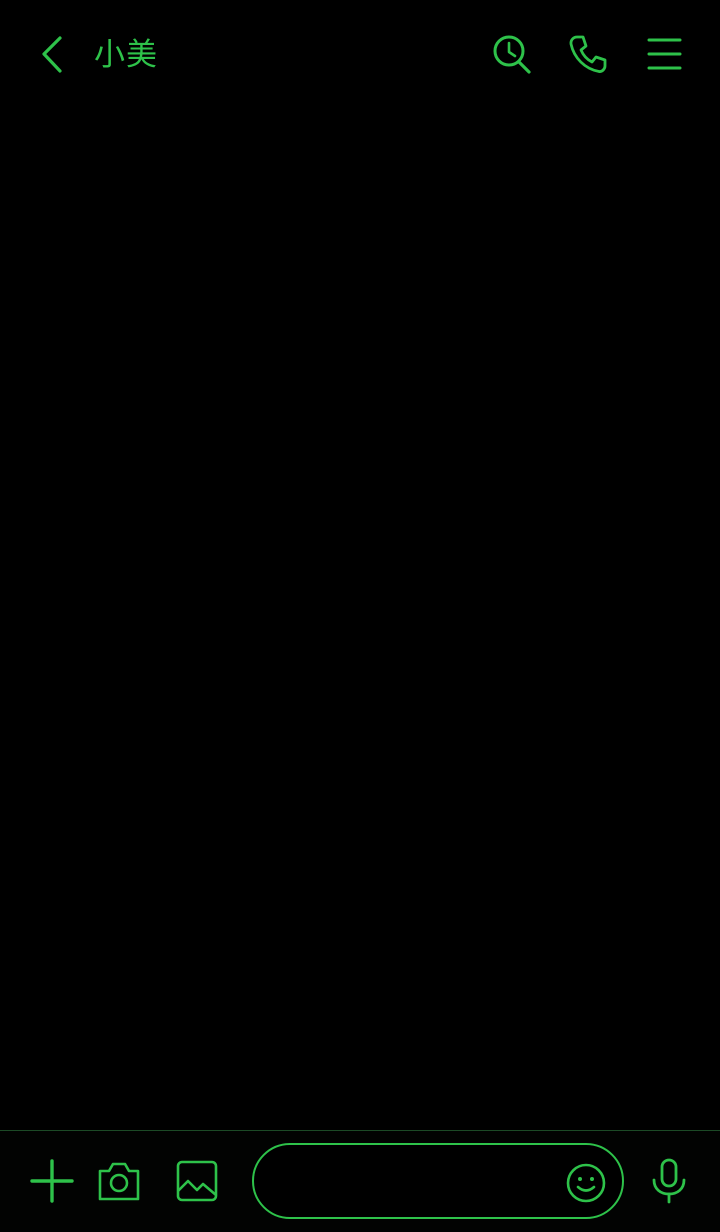 The width and height of the screenshot is (720, 1232). I want to click on plus-icon, so click(52, 1181).